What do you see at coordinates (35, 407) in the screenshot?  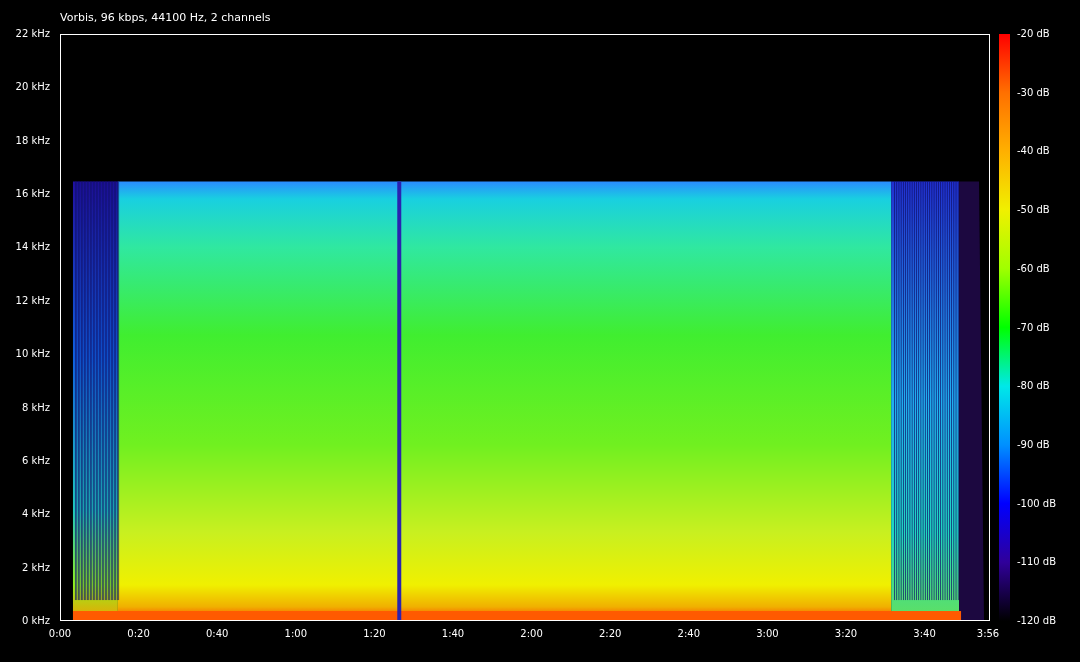 I see `frequency-tick-label: 8 kHz` at bounding box center [35, 407].